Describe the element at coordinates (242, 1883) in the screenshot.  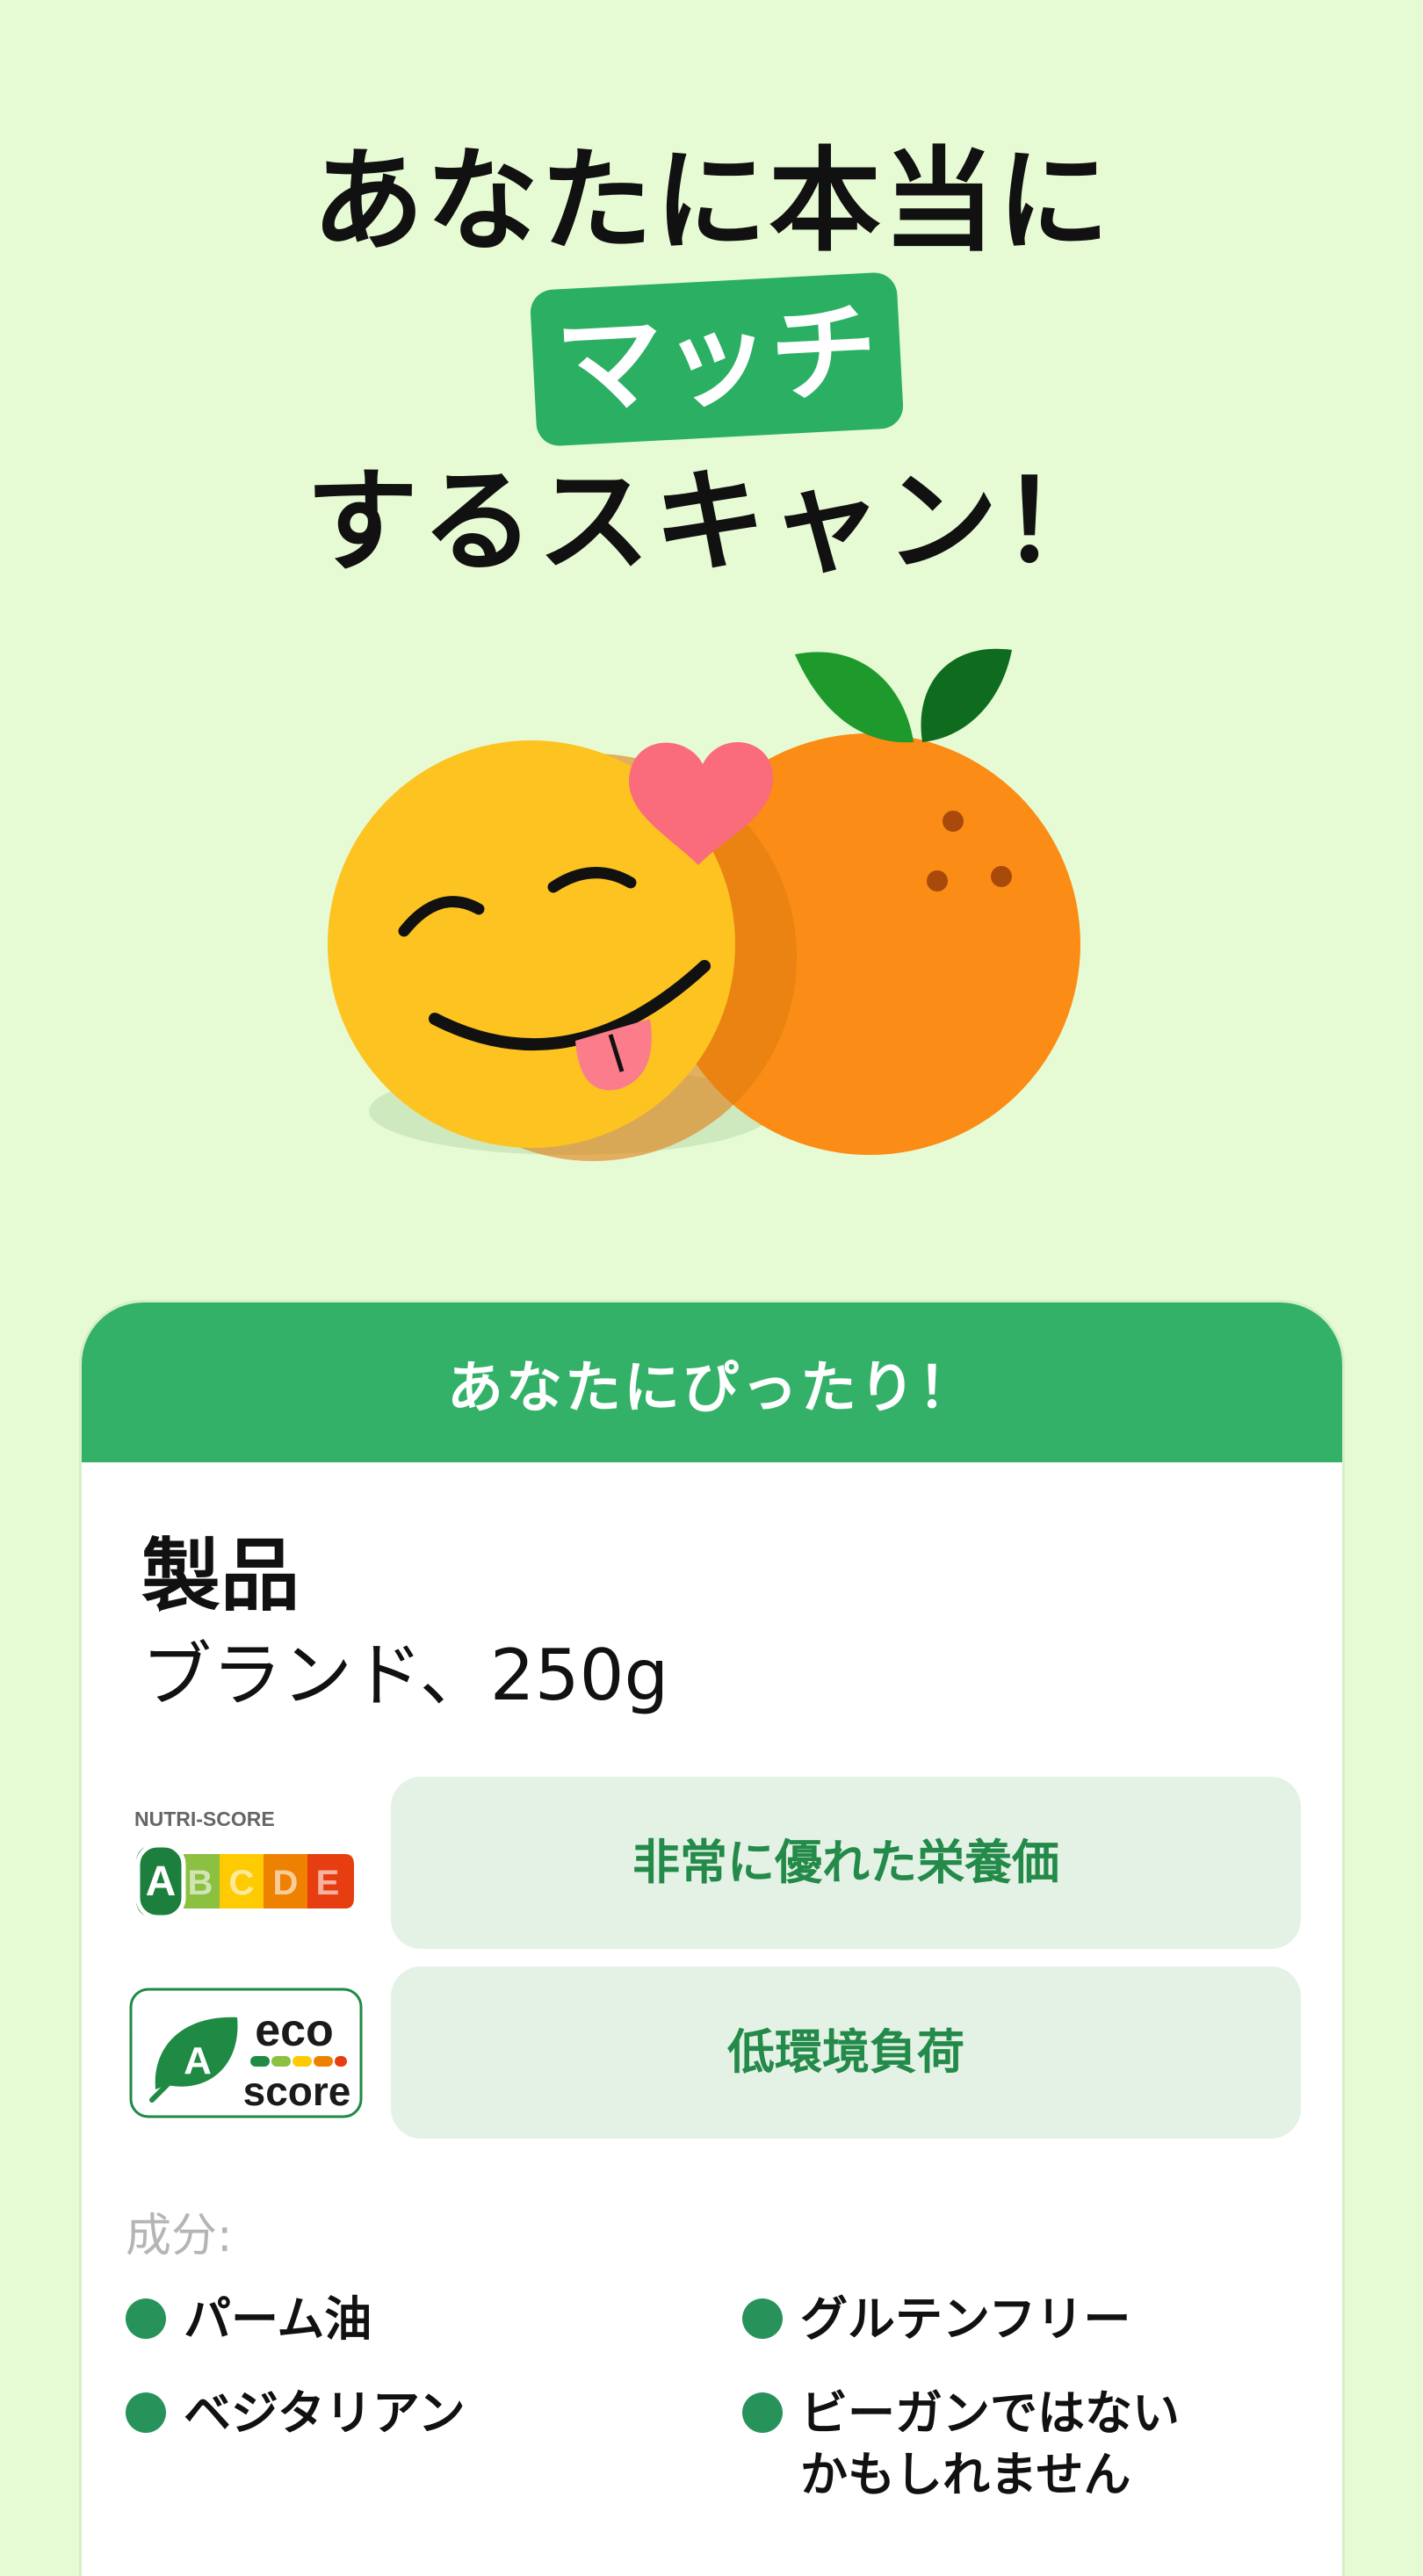
I see `nutri-letter-c: C` at that location.